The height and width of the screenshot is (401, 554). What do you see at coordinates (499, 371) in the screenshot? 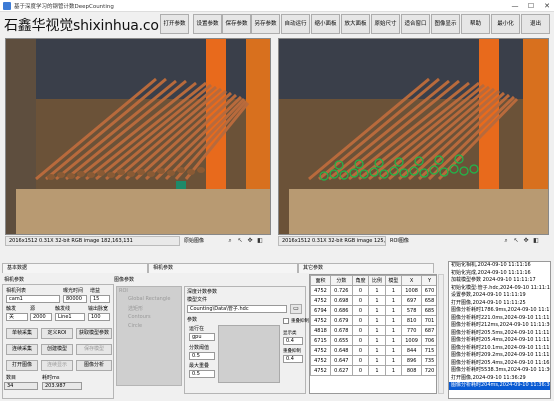
I see `log-entry: 图像分析耗时5538.3ms,2024-09-10 11:36:29` at bounding box center [499, 371].